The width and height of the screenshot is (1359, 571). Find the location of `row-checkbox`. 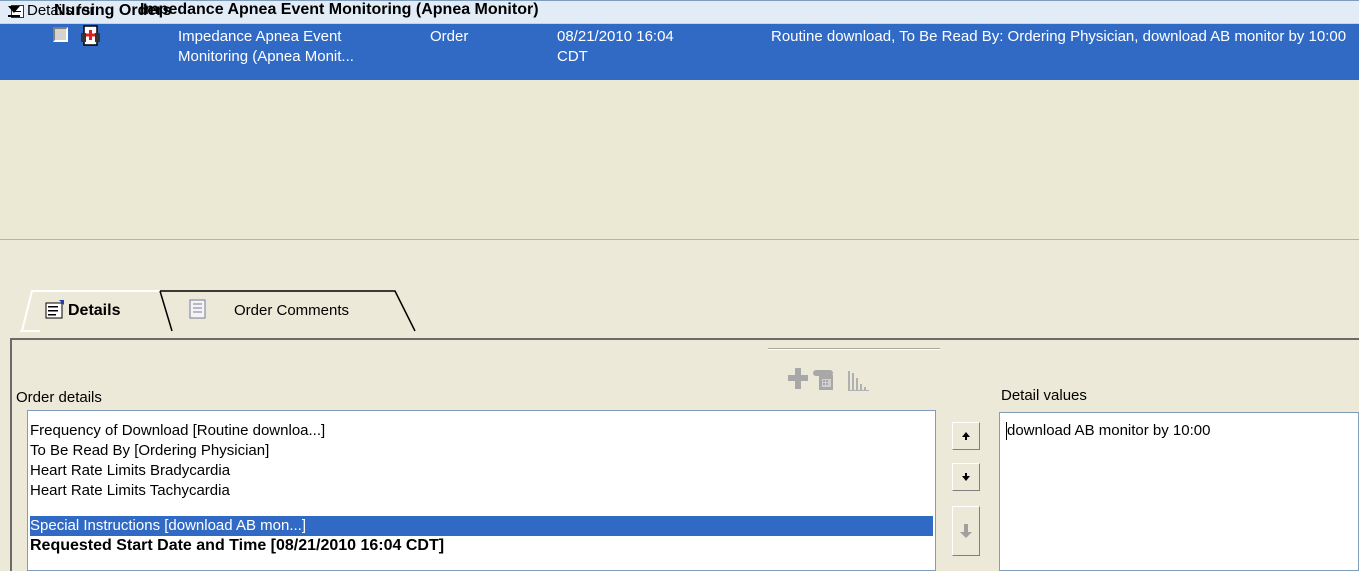

row-checkbox is located at coordinates (60, 34).